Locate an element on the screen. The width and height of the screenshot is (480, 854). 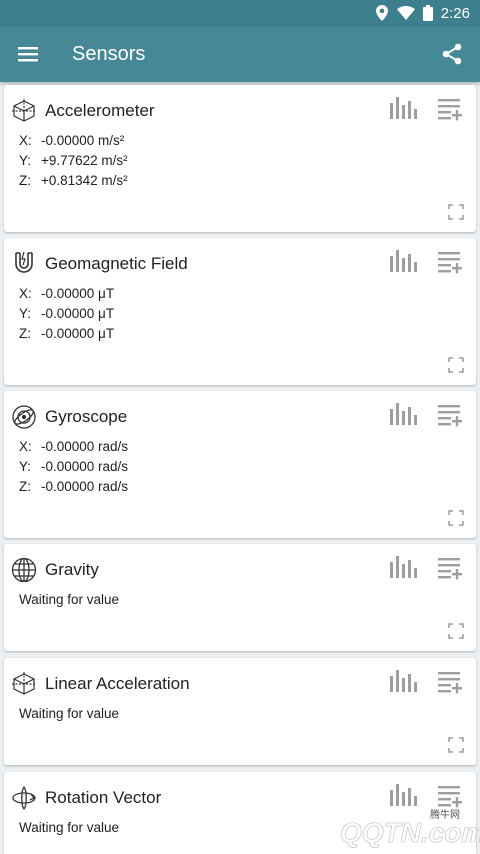
share-icon is located at coordinates (452, 54).